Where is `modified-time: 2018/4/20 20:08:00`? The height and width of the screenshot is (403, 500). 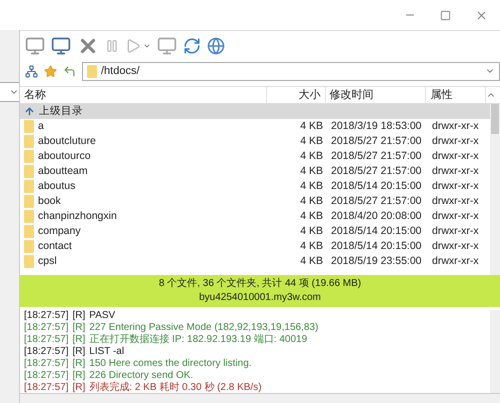 modified-time: 2018/4/20 20:08:00 is located at coordinates (376, 216).